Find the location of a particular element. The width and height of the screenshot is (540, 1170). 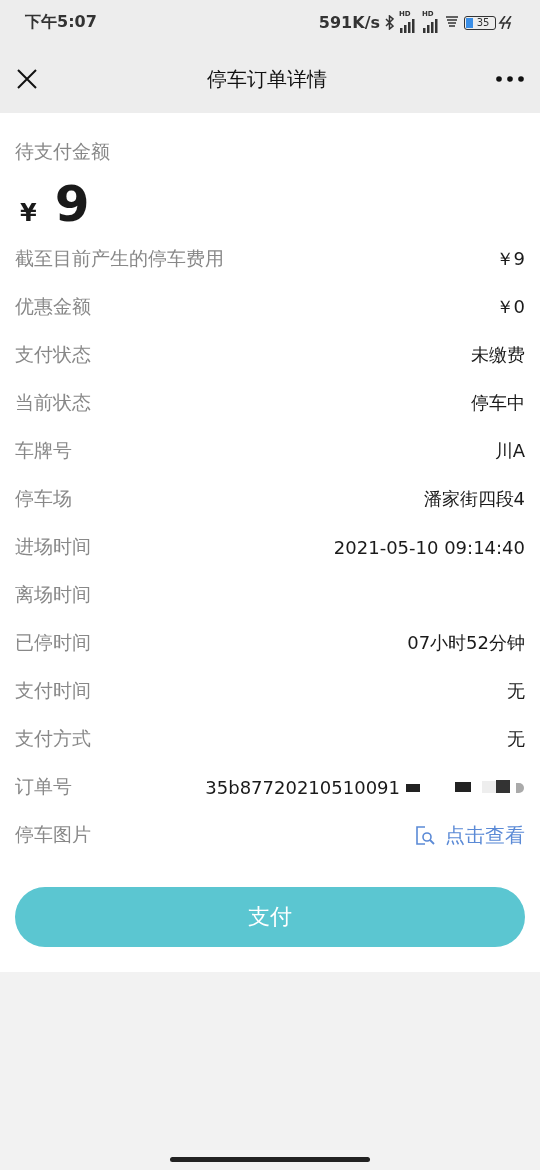

page-title: 停车订单详情 is located at coordinates (267, 79).